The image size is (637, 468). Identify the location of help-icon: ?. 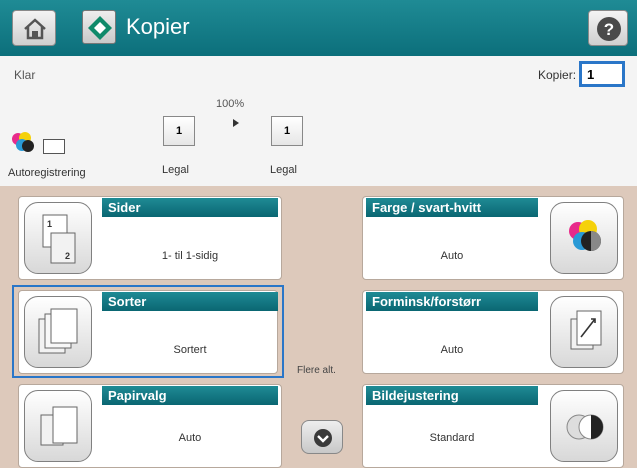
(609, 29).